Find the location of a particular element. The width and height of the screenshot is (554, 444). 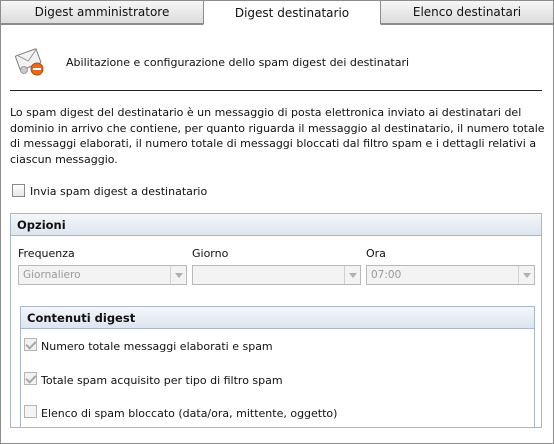

blocked-spam-list-checkbox is located at coordinates (30, 411).